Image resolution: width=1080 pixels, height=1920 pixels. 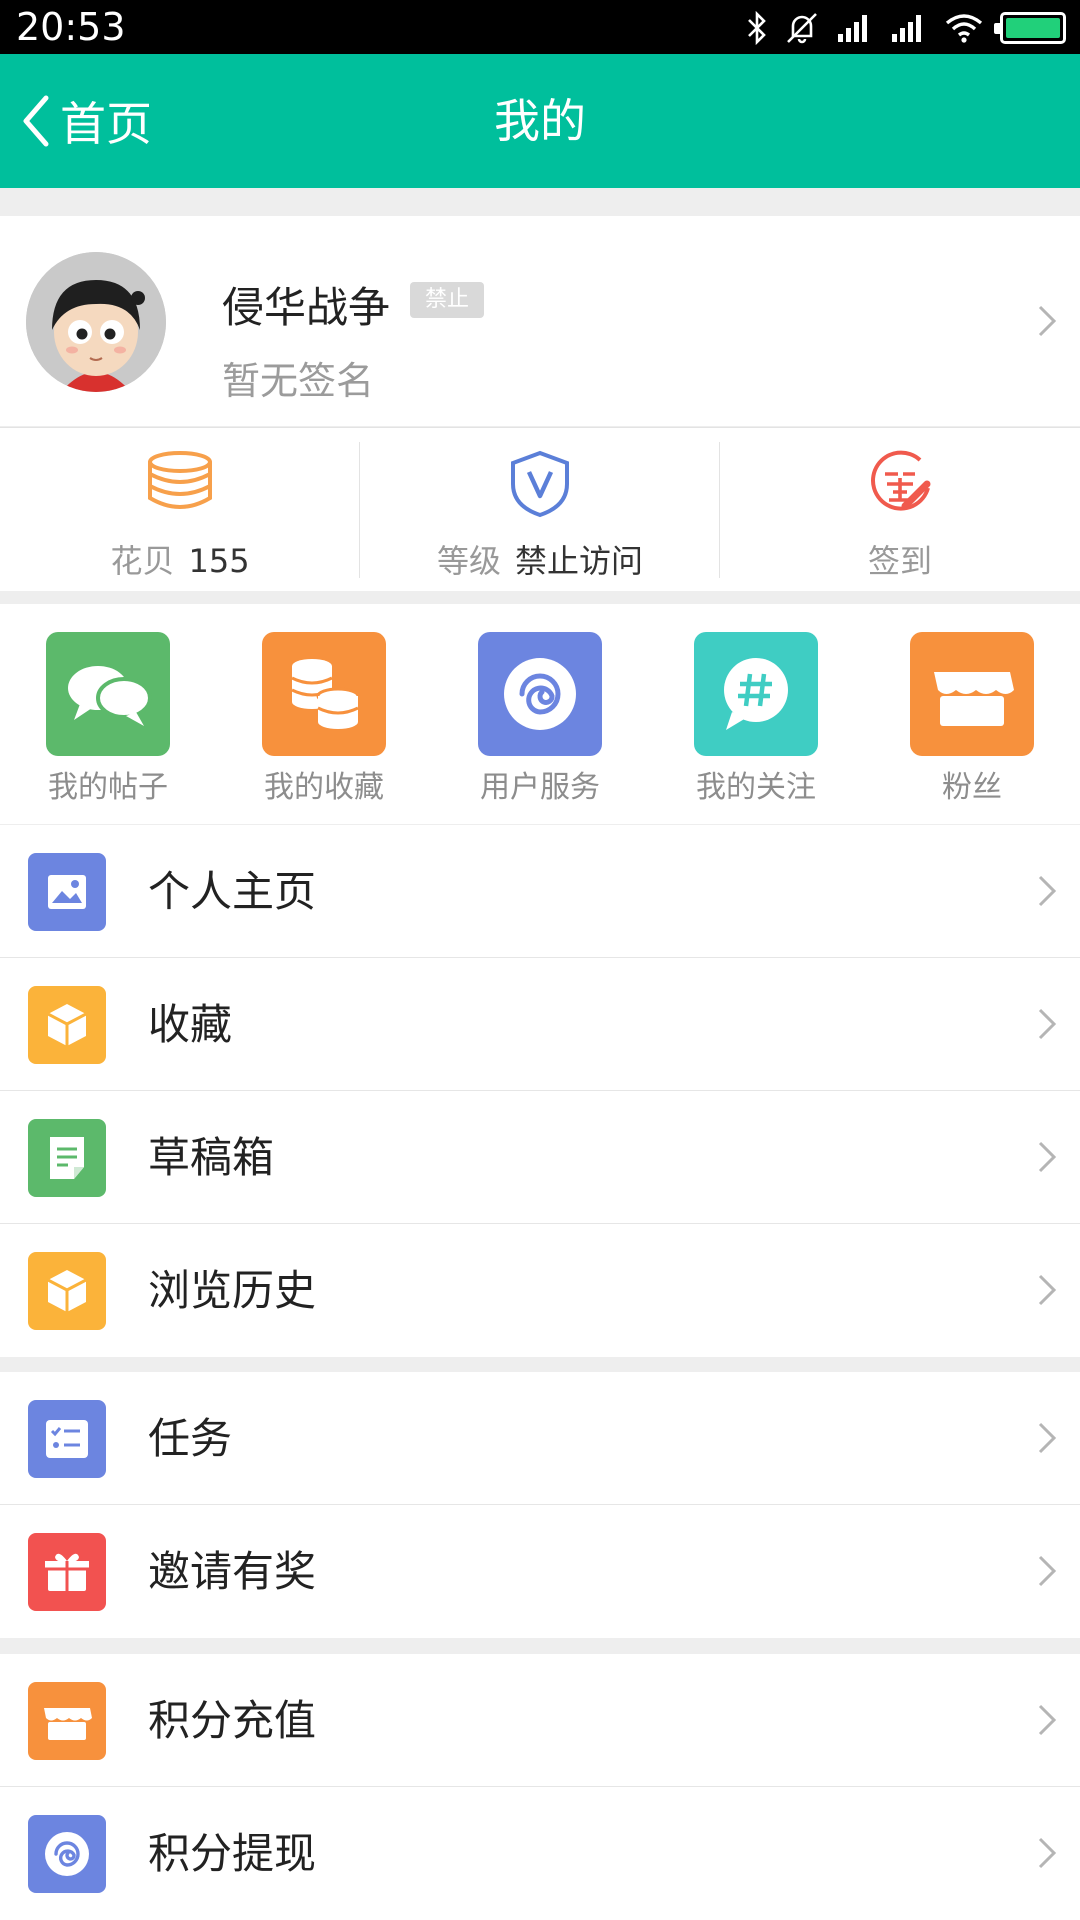 What do you see at coordinates (579, 561) in the screenshot?
I see `stat-level-value: 禁止访问` at bounding box center [579, 561].